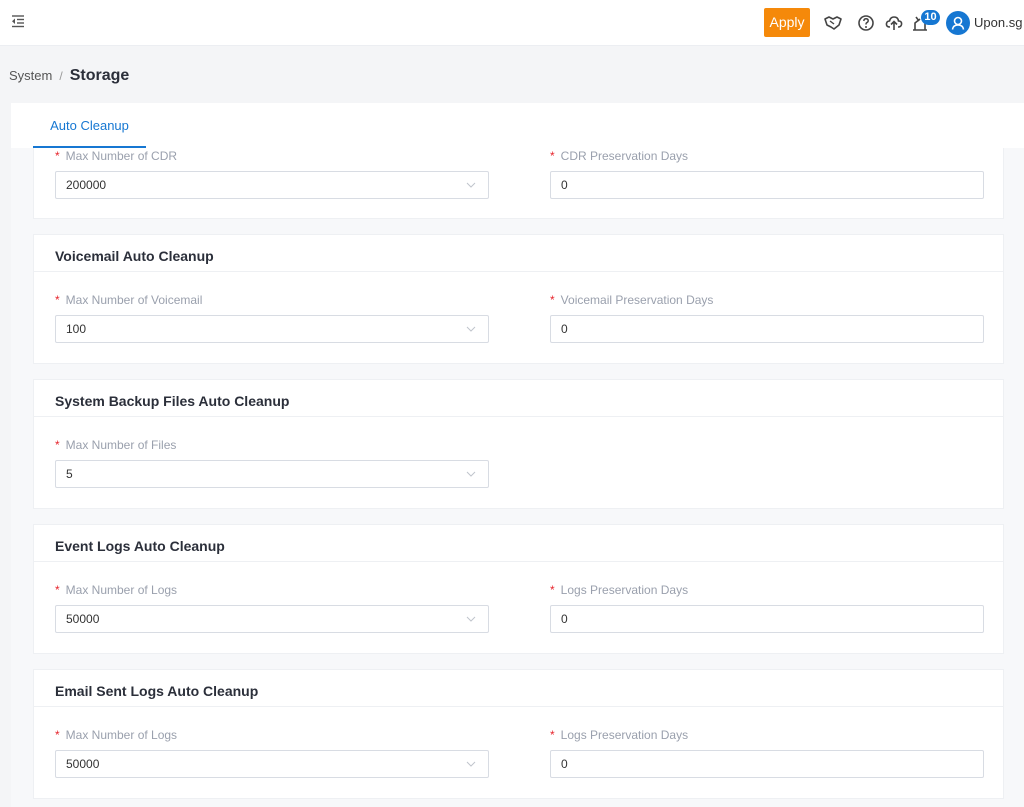 The width and height of the screenshot is (1024, 807). I want to click on max-cdr-label: Max Number of CDR, so click(121, 156).